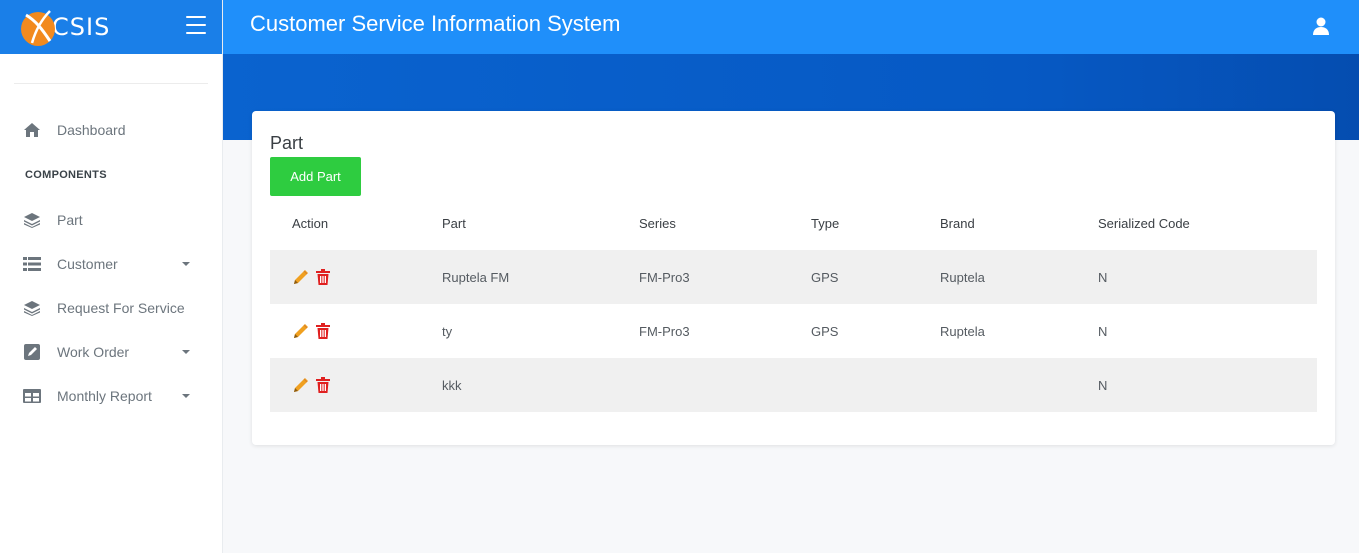 The height and width of the screenshot is (553, 1359). Describe the element at coordinates (32, 396) in the screenshot. I see `table-icon` at that location.